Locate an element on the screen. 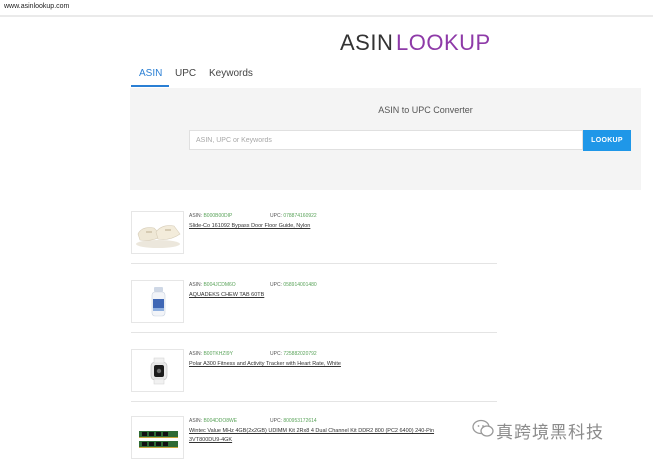 The image size is (653, 476). supplement-bottle-icon is located at coordinates (158, 302).